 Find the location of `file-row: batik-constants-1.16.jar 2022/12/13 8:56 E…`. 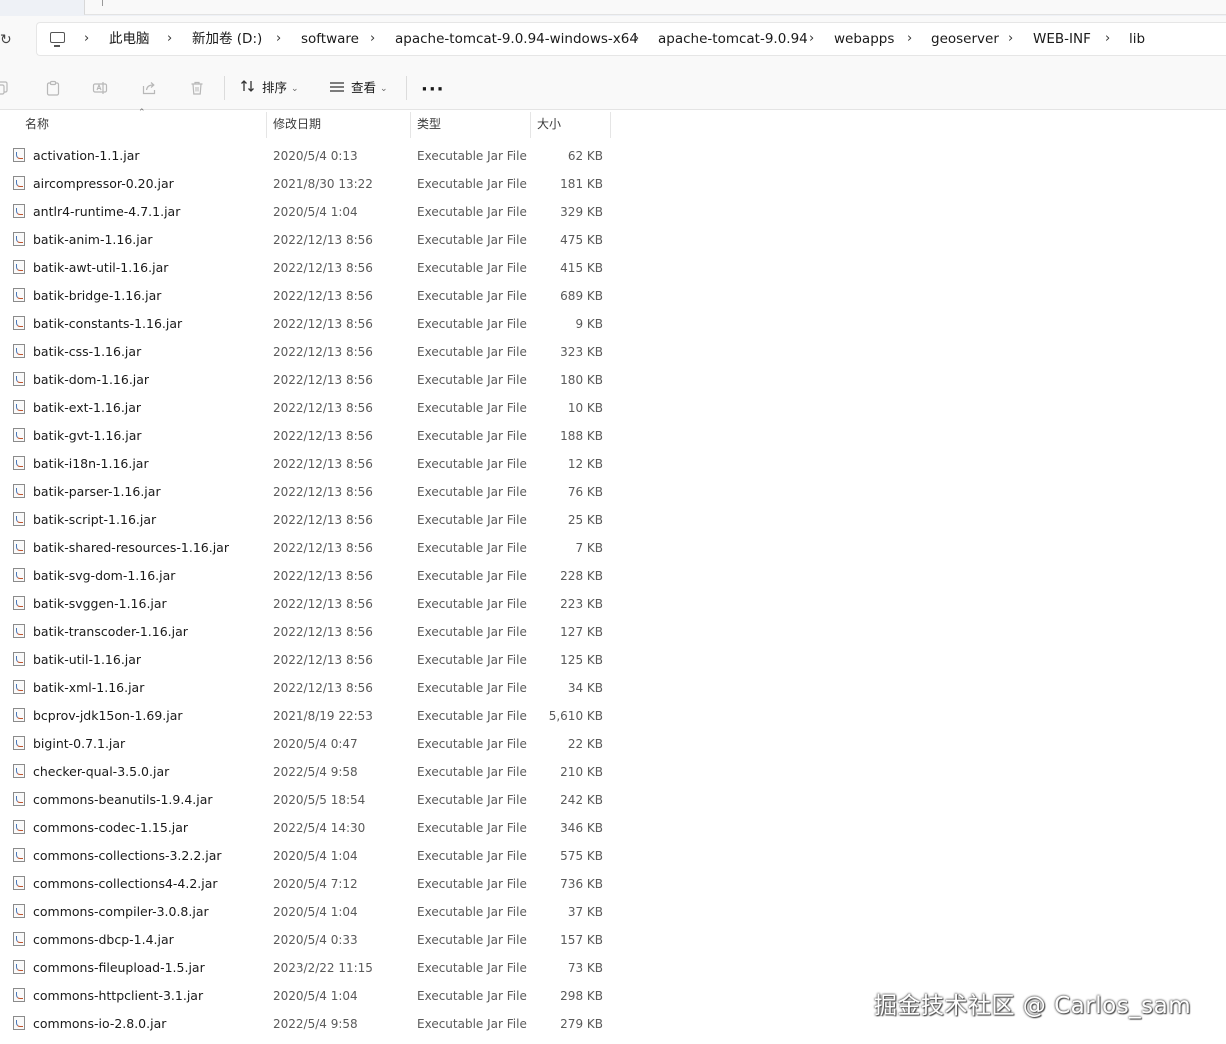

file-row: batik-constants-1.16.jar 2022/12/13 8:56 E… is located at coordinates (310, 324).